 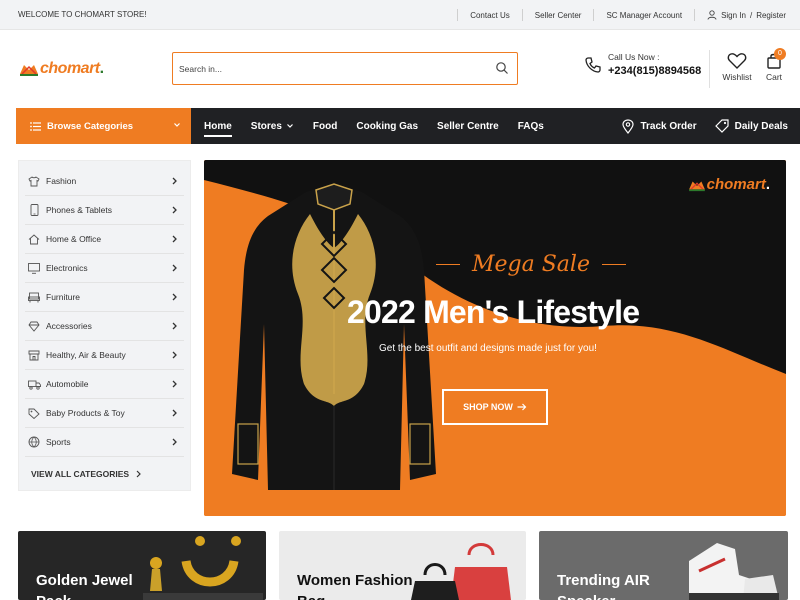 What do you see at coordinates (63, 297) in the screenshot?
I see `sidebar-item-label: Furniture` at bounding box center [63, 297].